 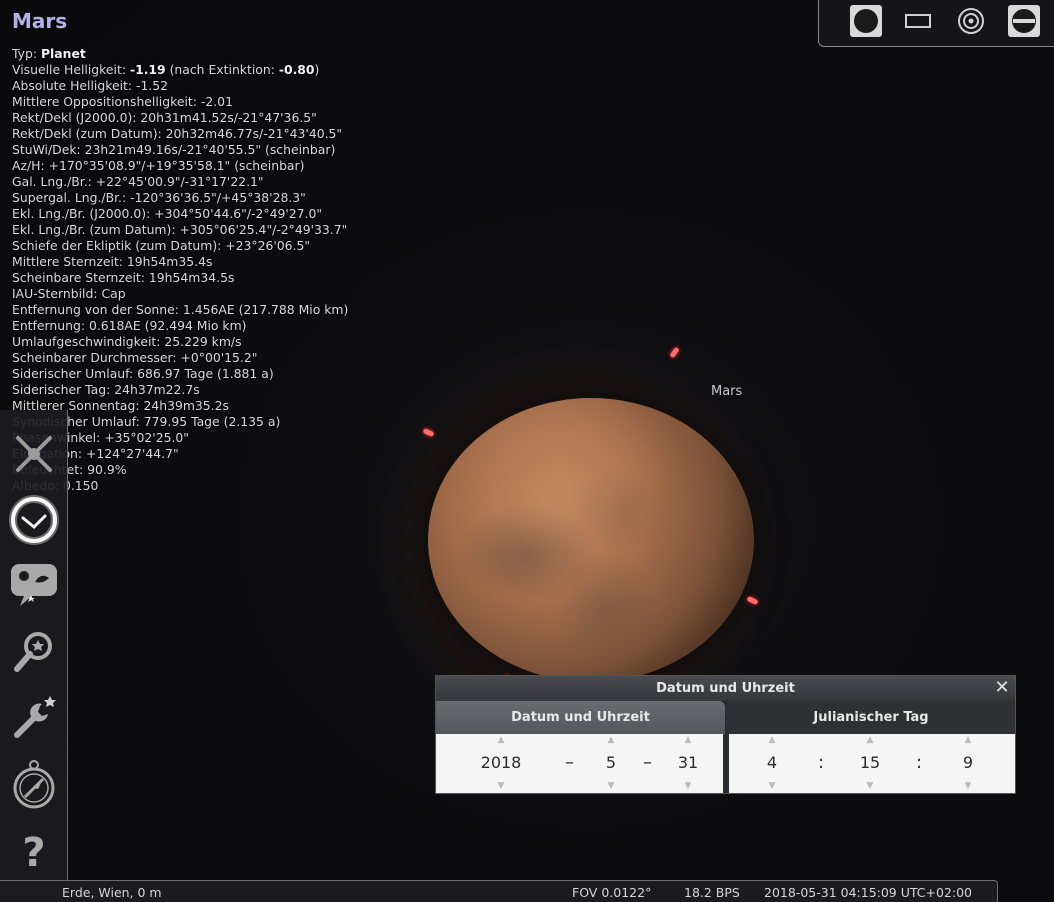 What do you see at coordinates (222, 294) in the screenshot?
I see `info-line: IAU-Sternbild: Cap` at bounding box center [222, 294].